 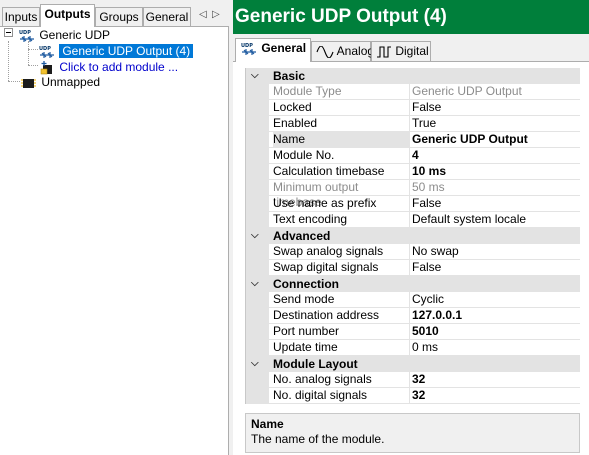 I want to click on property-row: No. analog signals 32, so click(x=413, y=380).